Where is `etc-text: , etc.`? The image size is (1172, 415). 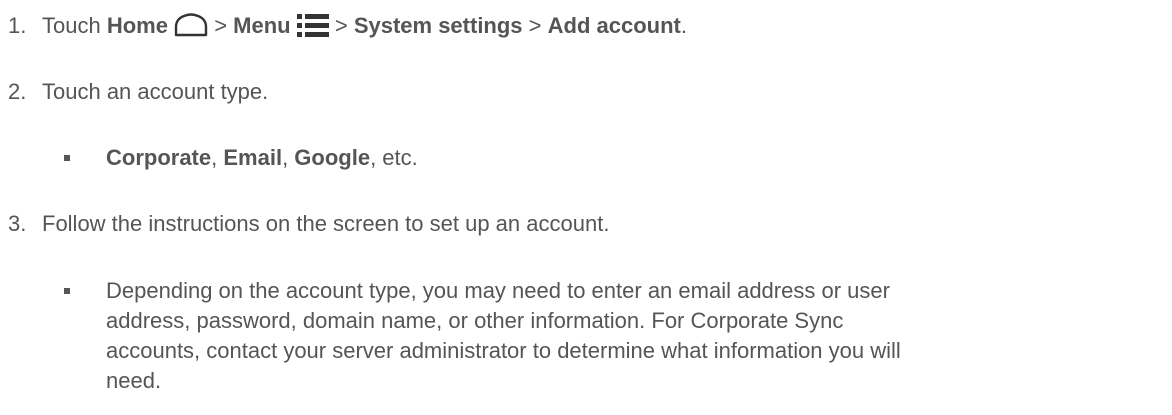
etc-text: , etc. is located at coordinates (394, 157).